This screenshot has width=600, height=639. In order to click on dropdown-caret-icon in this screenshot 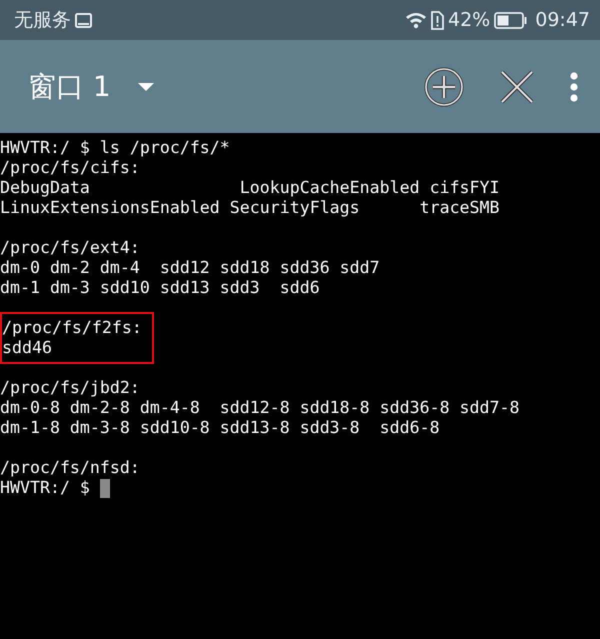, I will do `click(145, 87)`.